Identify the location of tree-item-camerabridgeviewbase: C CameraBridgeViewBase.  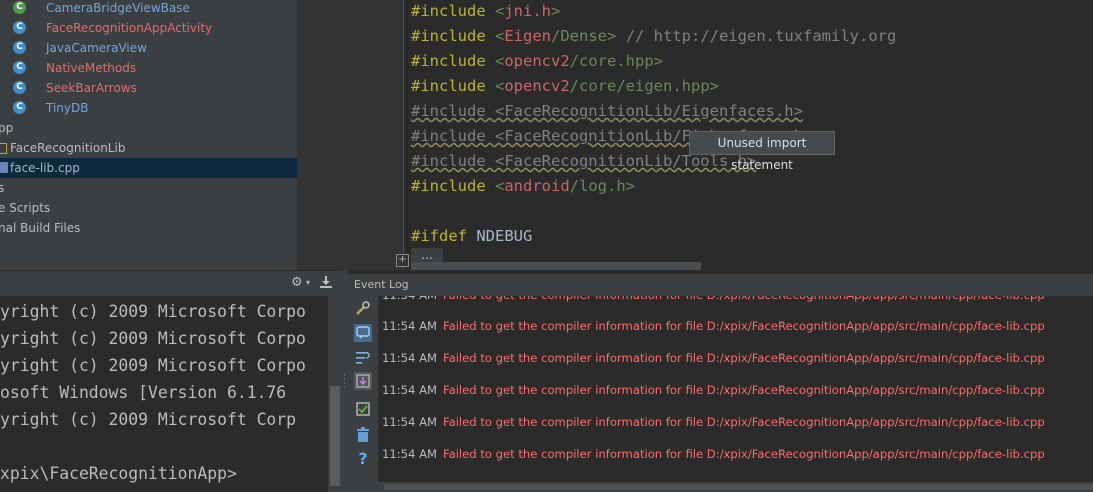
(148, 9).